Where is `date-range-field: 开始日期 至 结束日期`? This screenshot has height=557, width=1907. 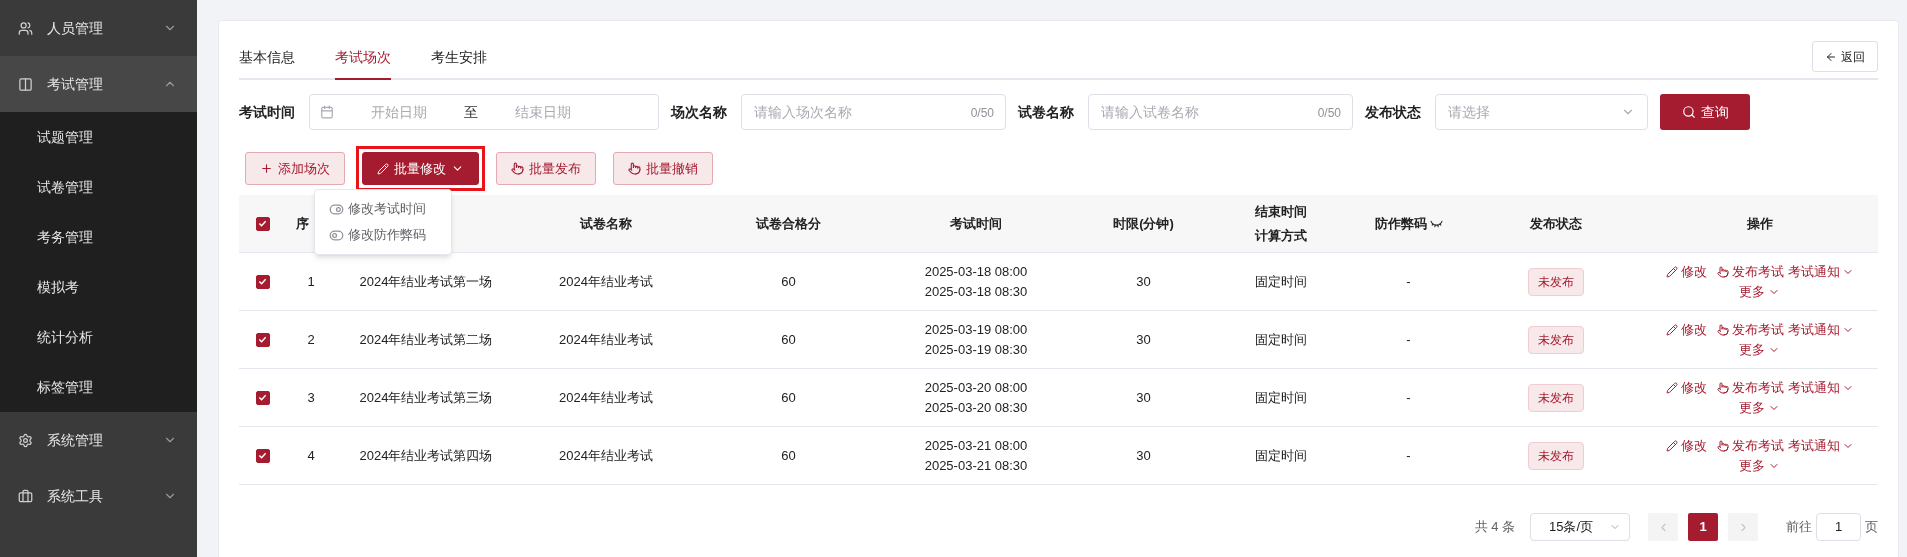
date-range-field: 开始日期 至 结束日期 is located at coordinates (484, 112).